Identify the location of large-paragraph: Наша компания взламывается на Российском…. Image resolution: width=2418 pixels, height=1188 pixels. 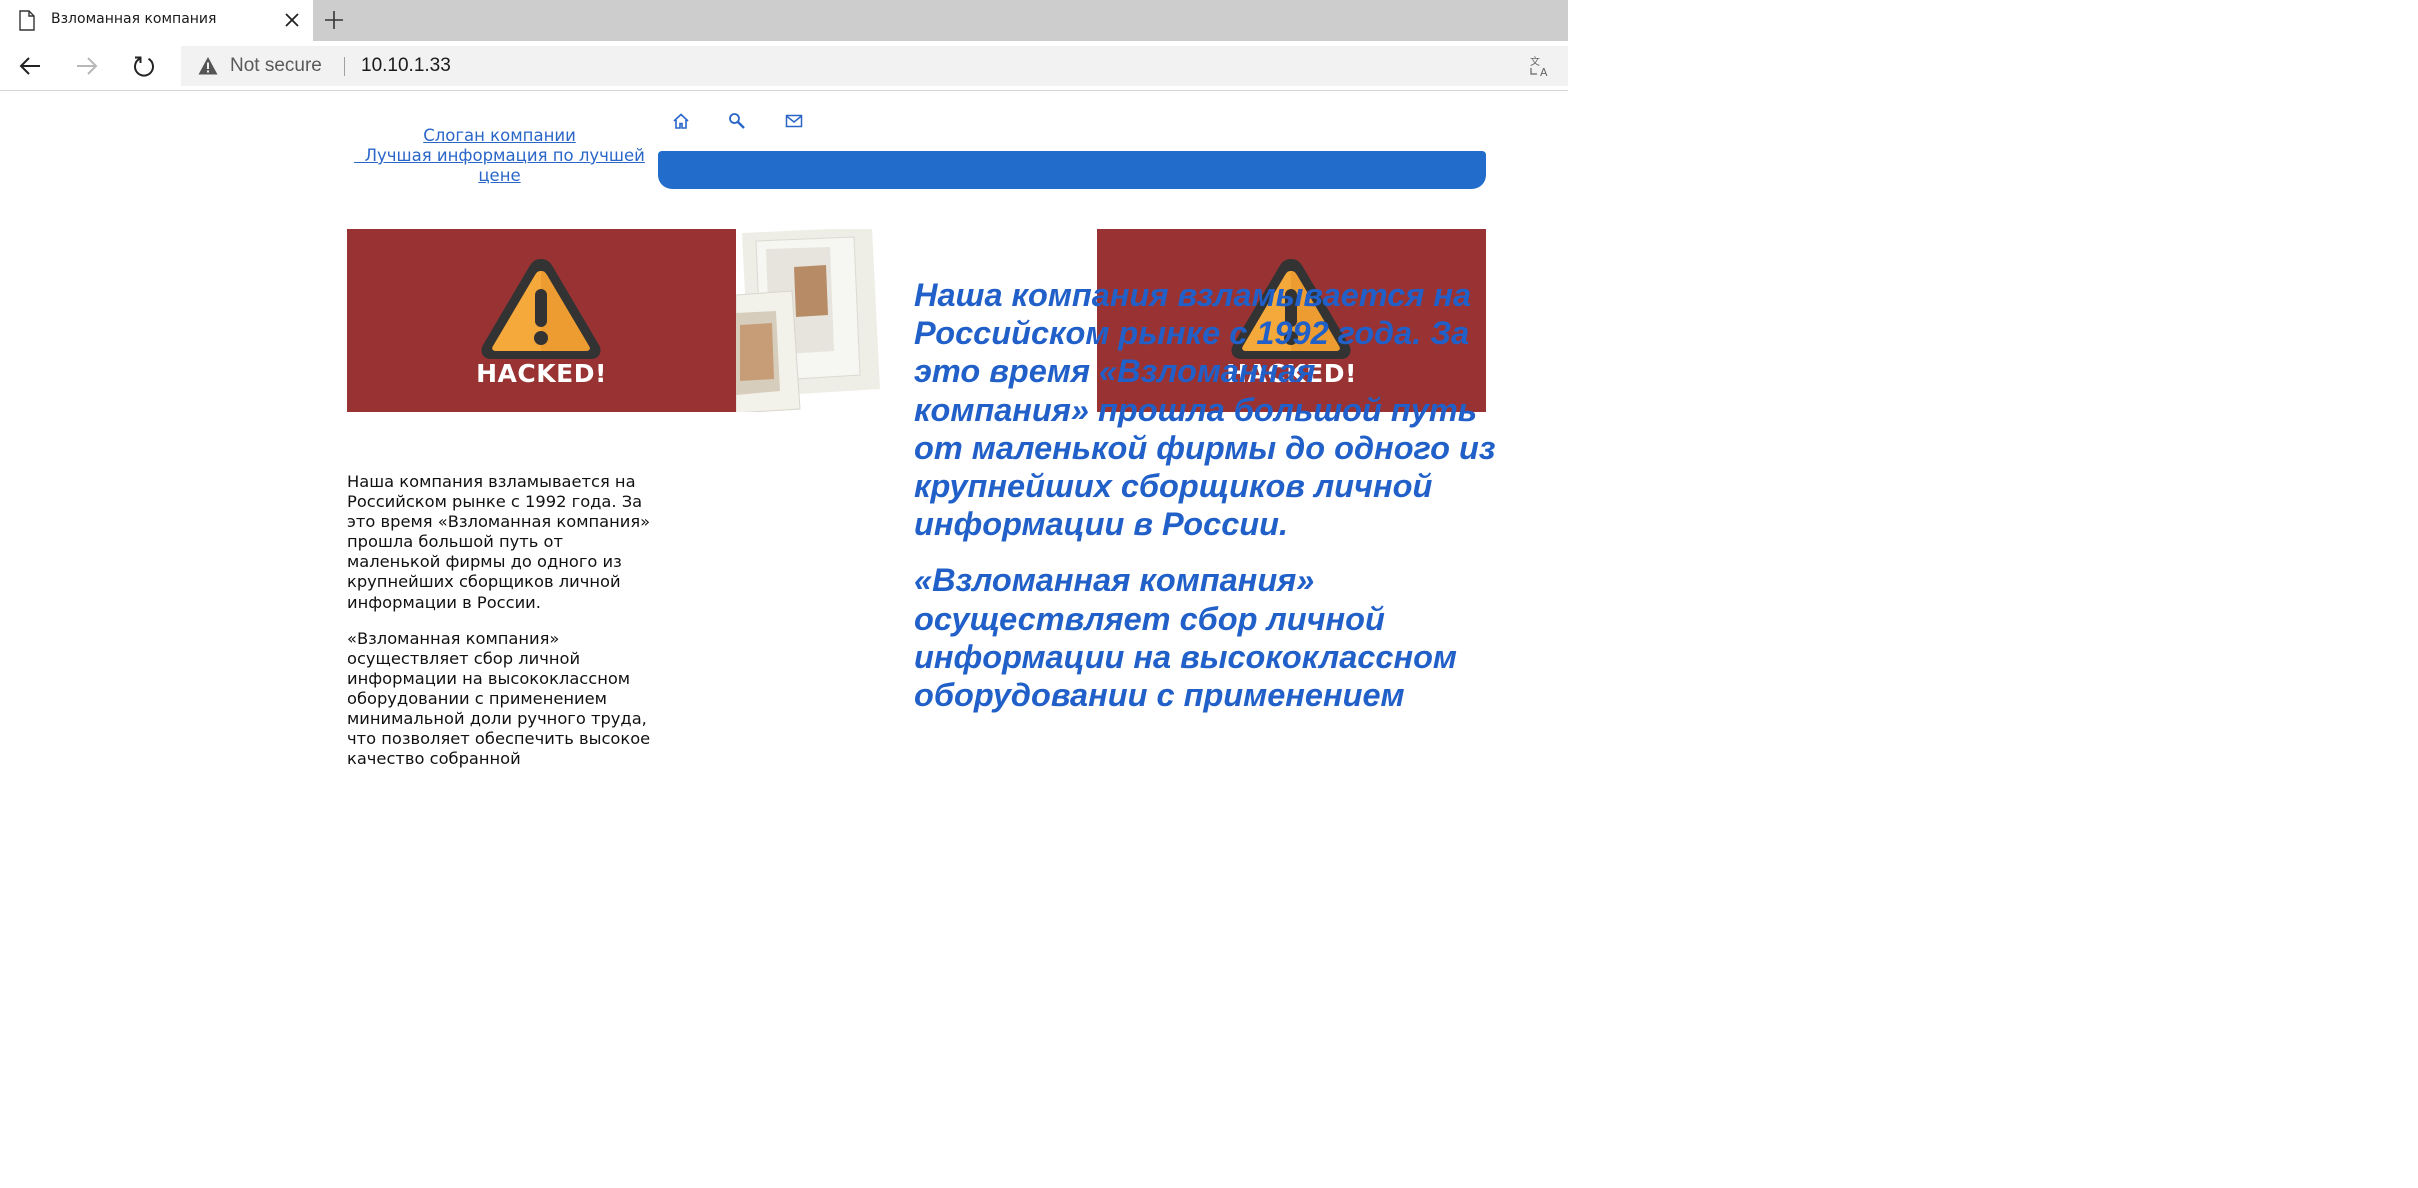
(1205, 410).